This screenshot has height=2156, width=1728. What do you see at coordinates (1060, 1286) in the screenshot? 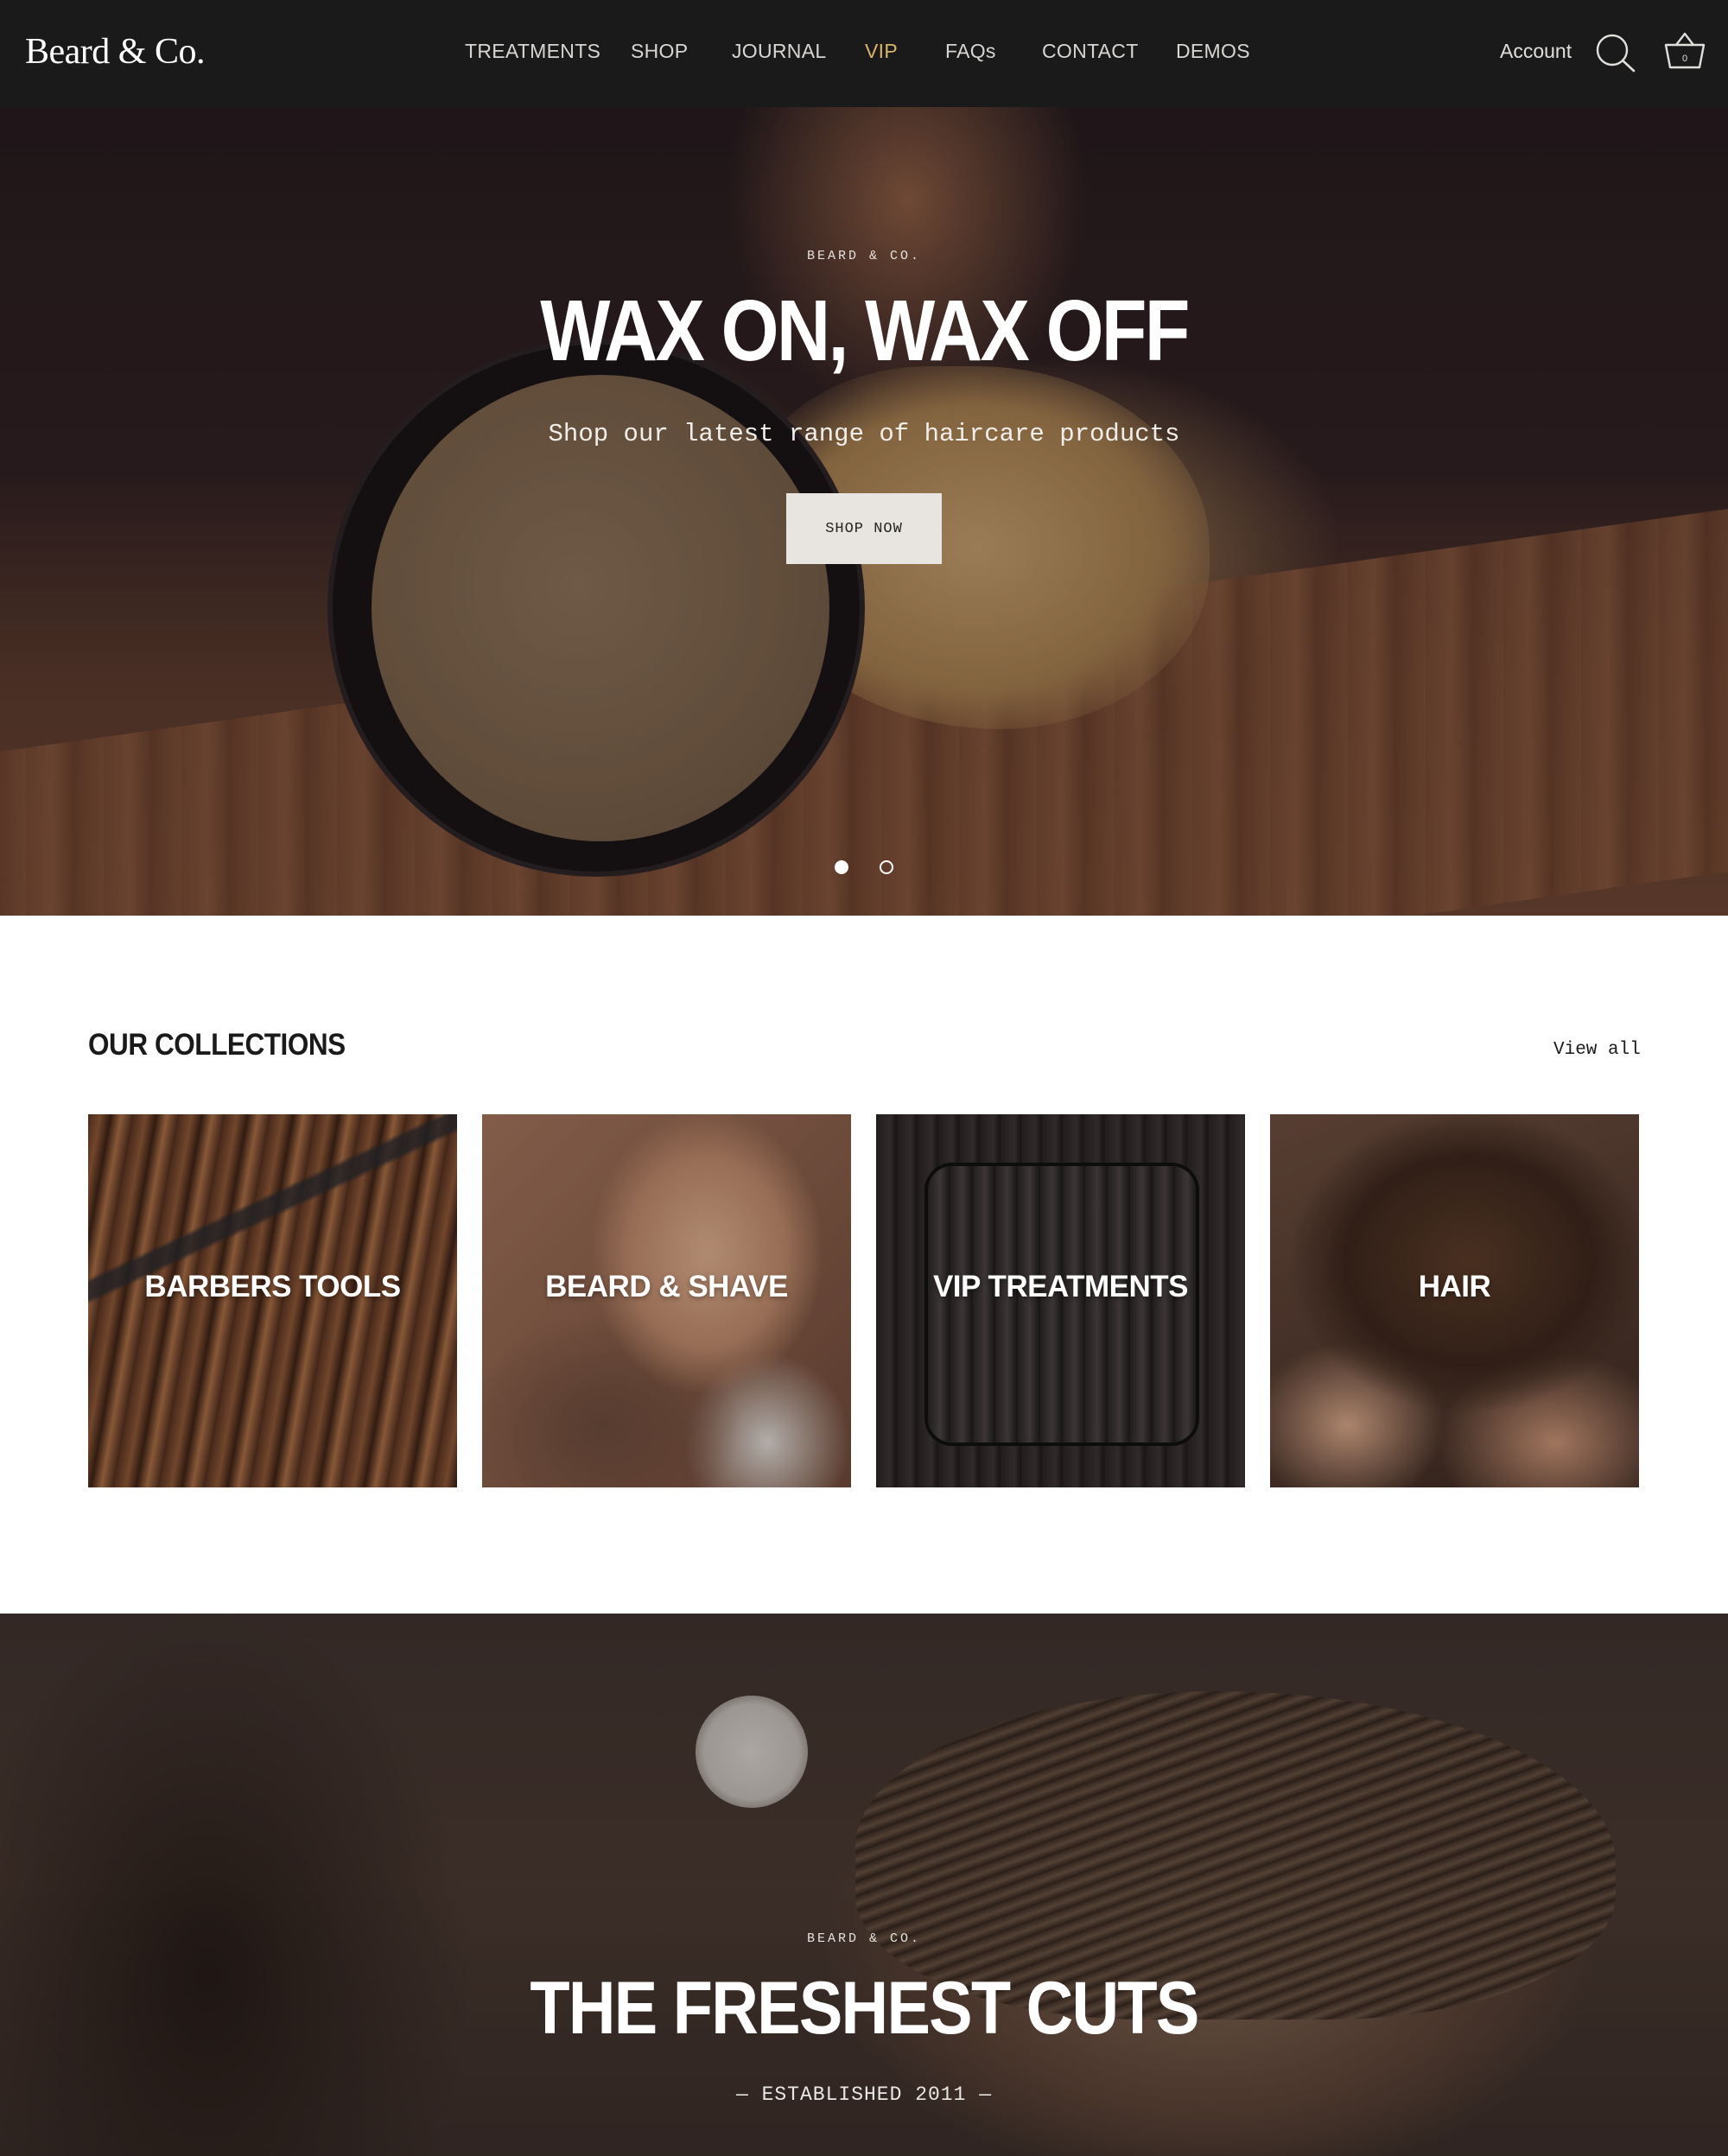
I see `collection-label: VIP TREATMENTS` at bounding box center [1060, 1286].